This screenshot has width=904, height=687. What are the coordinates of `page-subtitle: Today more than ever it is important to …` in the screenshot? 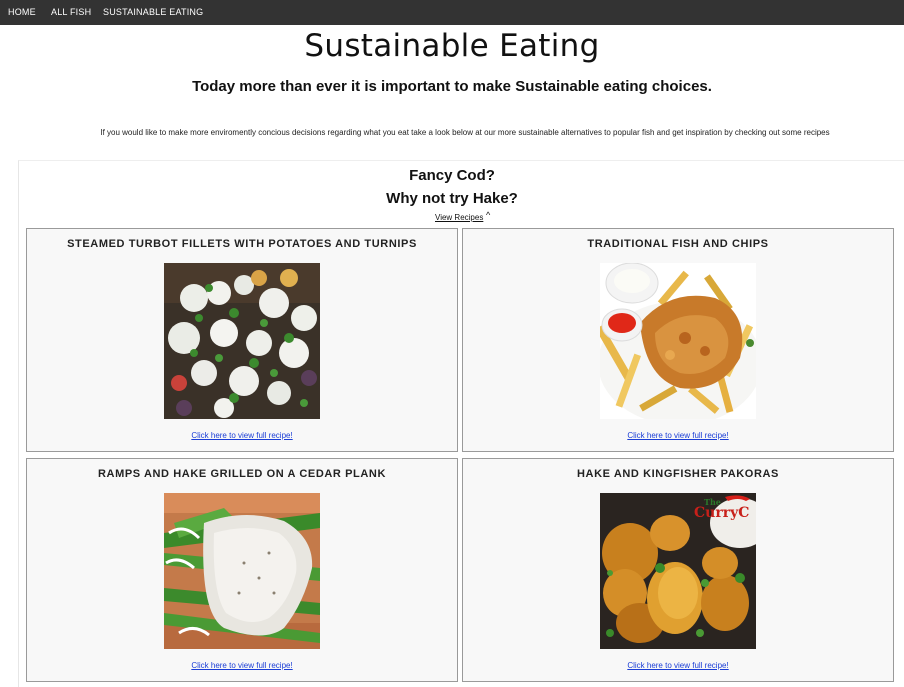 It's located at (452, 86).